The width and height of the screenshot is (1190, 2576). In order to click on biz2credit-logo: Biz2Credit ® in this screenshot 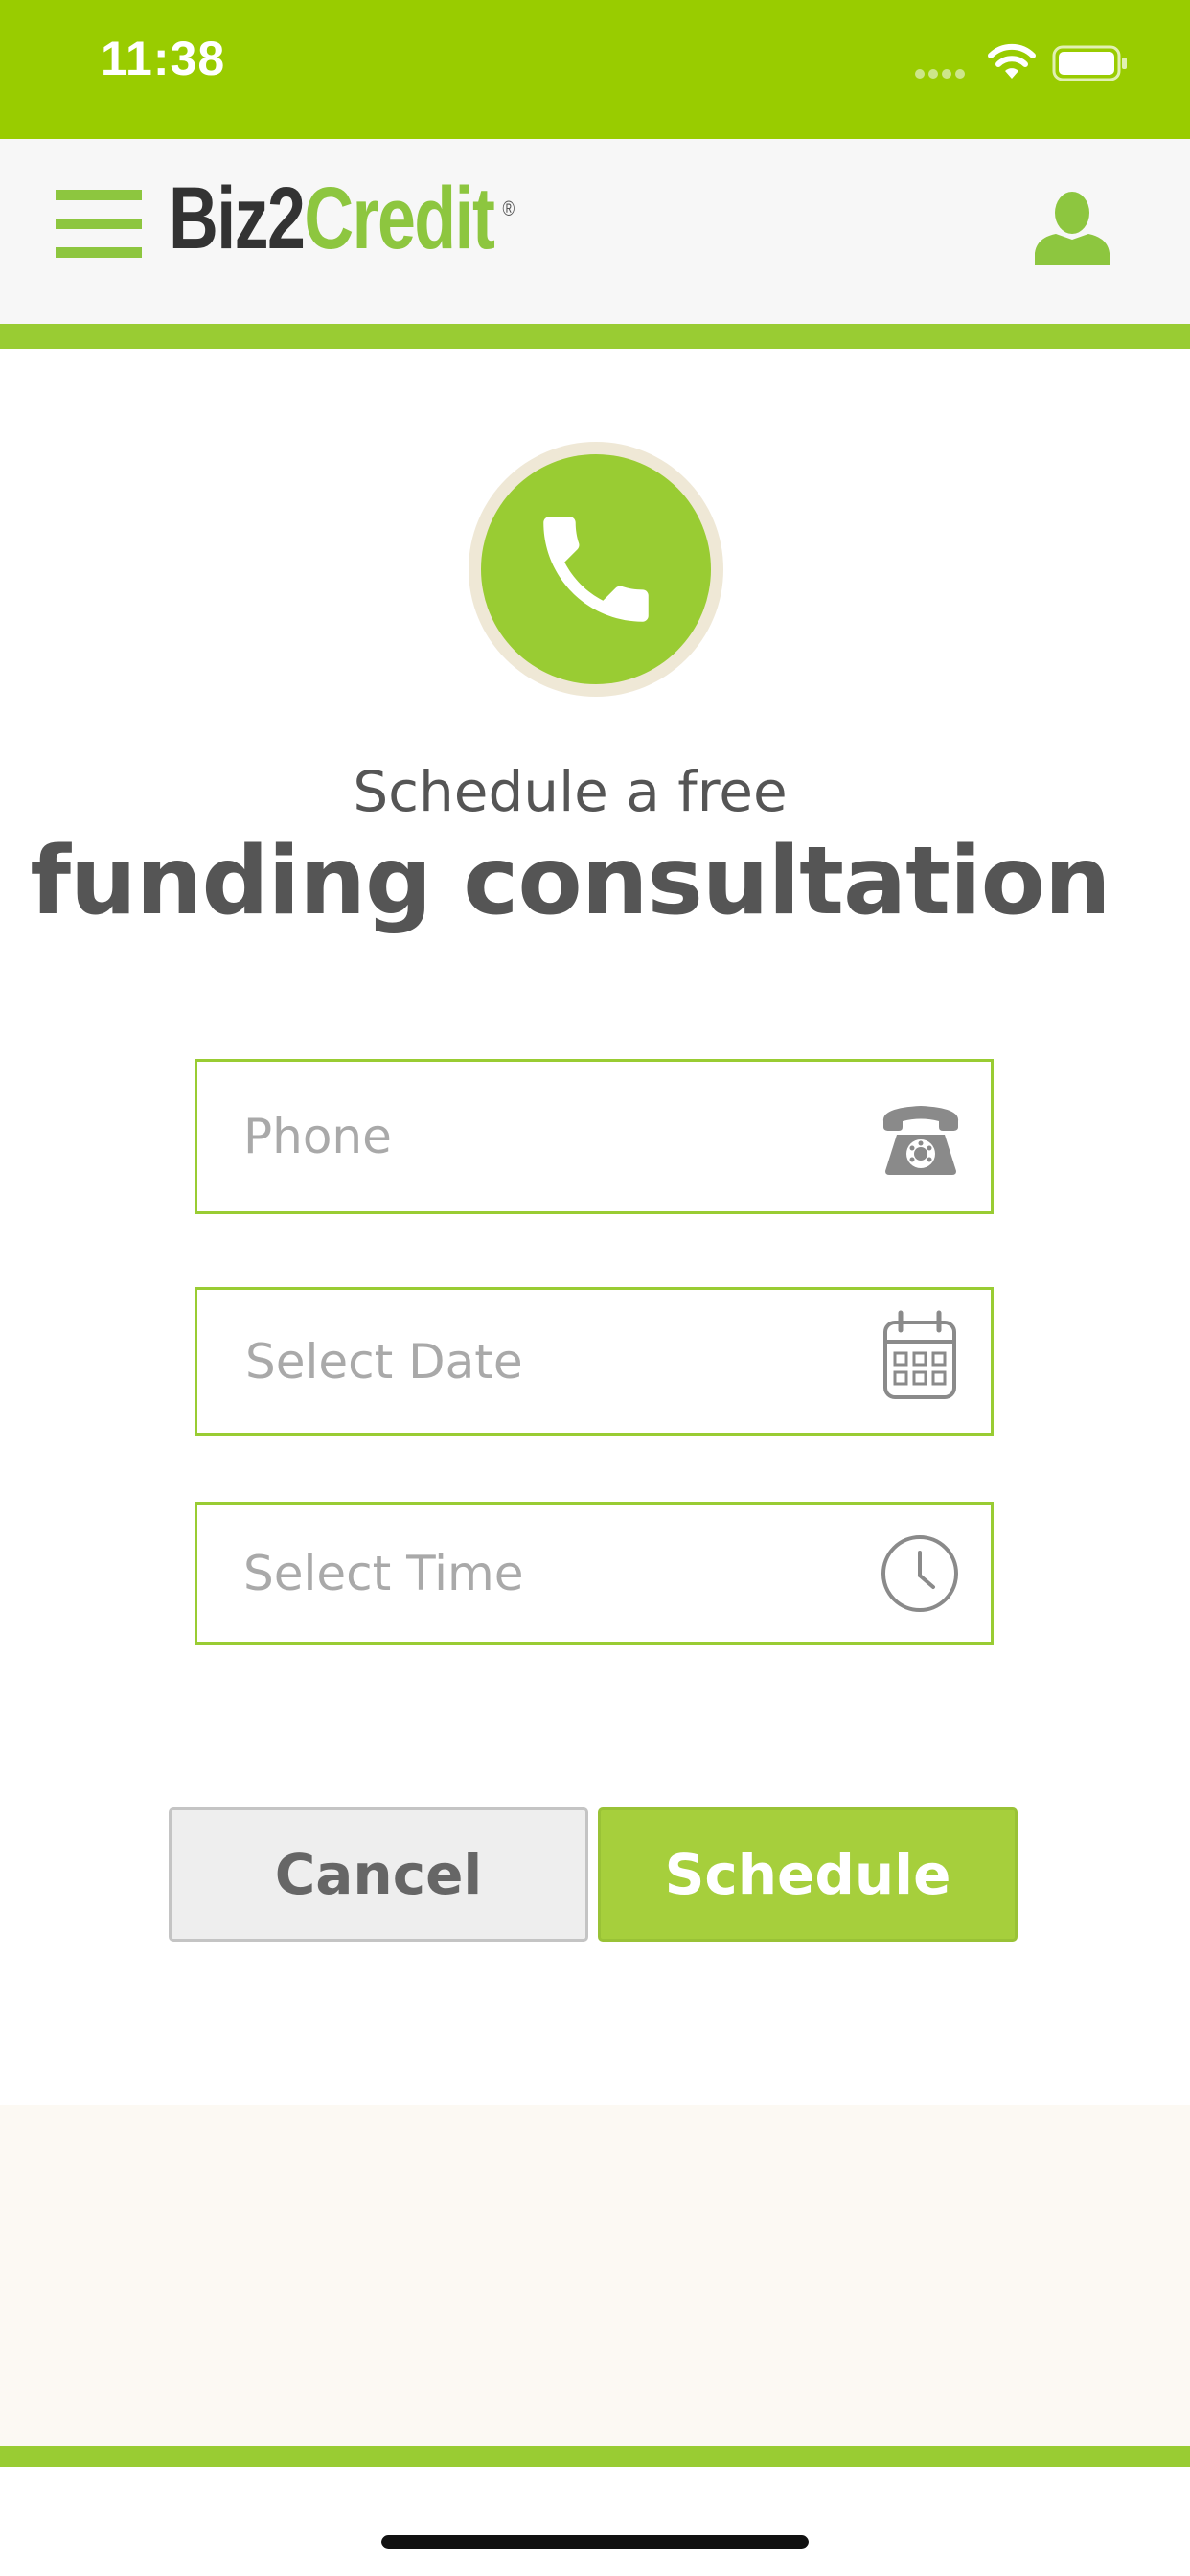, I will do `click(342, 218)`.